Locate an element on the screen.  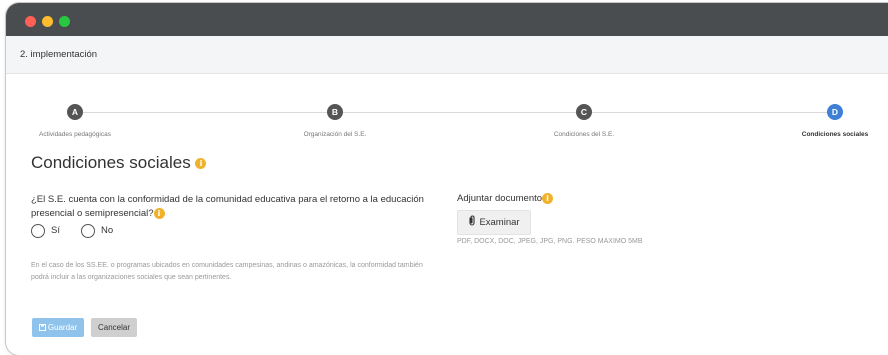
browse-file-label: Examinar is located at coordinates (499, 222).